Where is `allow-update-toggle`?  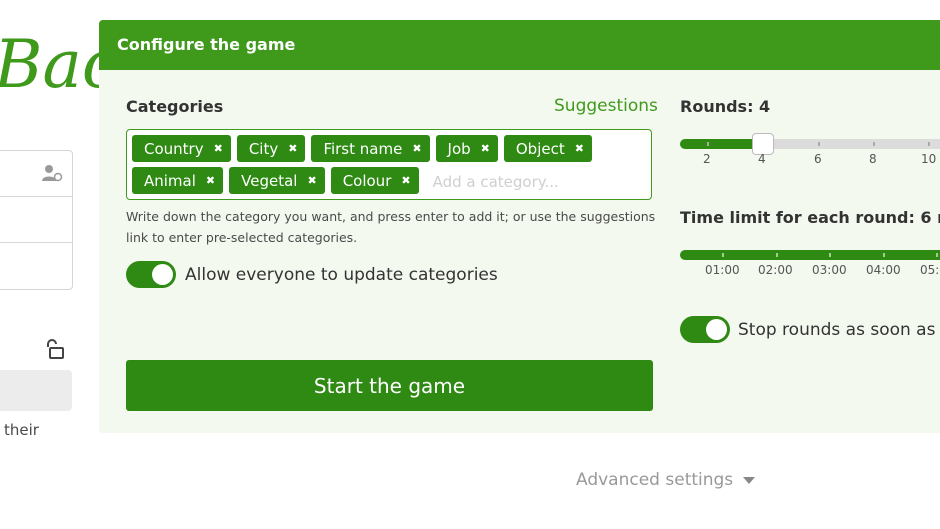
allow-update-toggle is located at coordinates (151, 274).